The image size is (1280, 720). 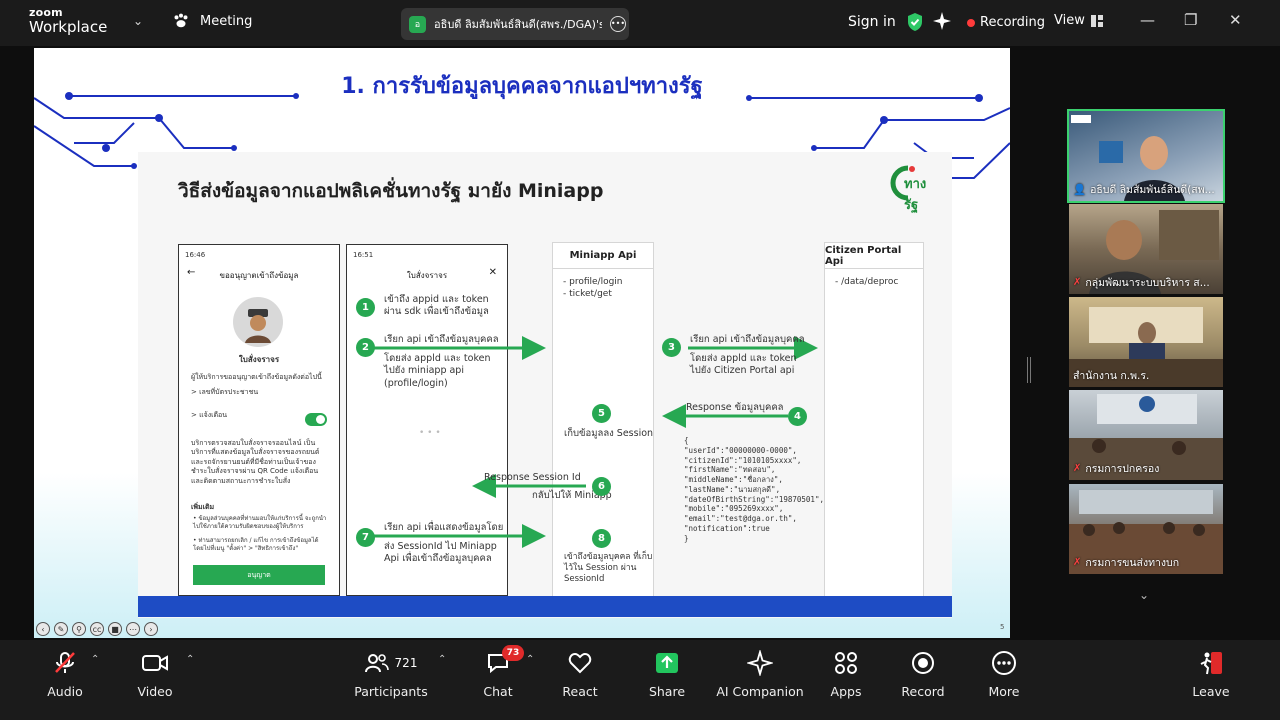 I want to click on record-label: Record, so click(x=923, y=691).